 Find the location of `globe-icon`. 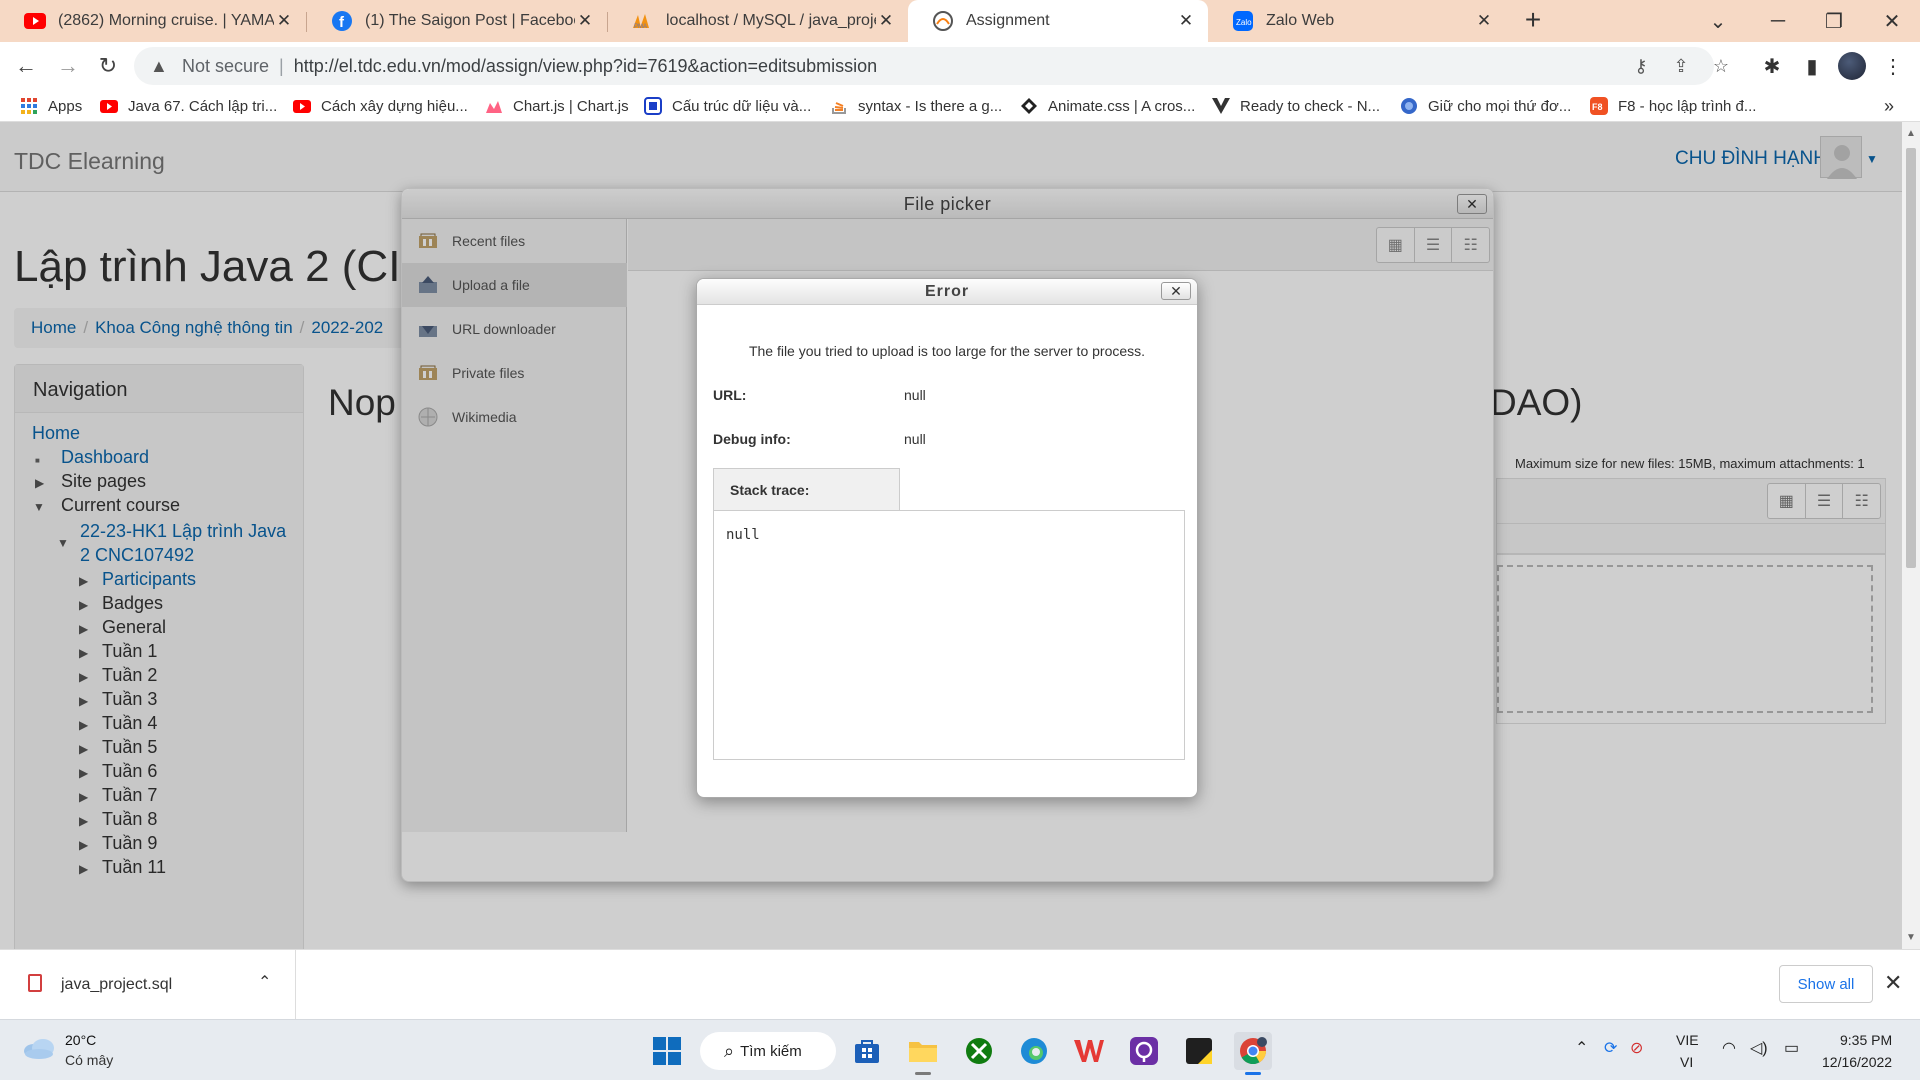

globe-icon is located at coordinates (1409, 106).